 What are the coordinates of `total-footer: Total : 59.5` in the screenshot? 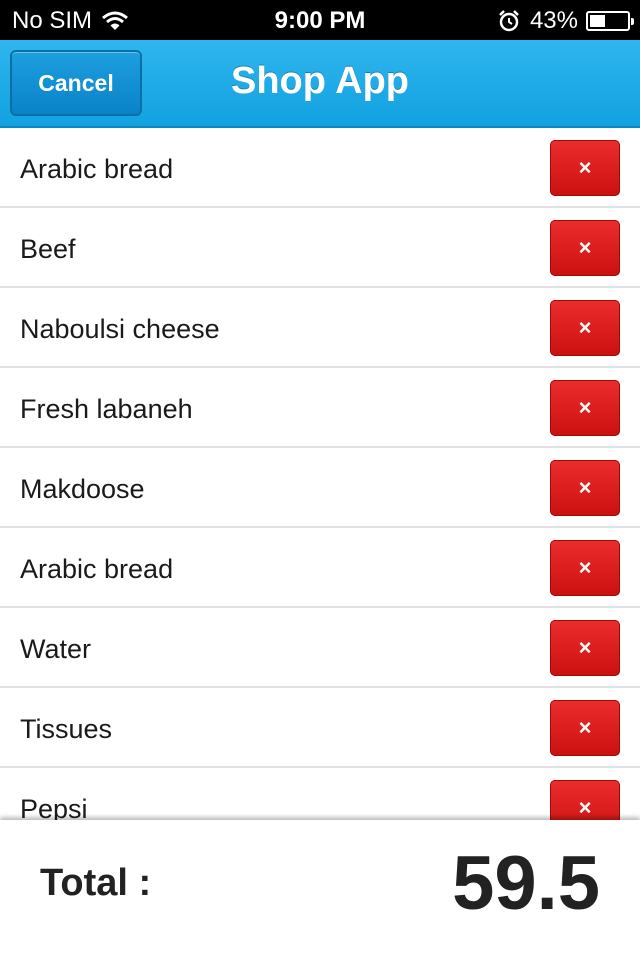 It's located at (320, 890).